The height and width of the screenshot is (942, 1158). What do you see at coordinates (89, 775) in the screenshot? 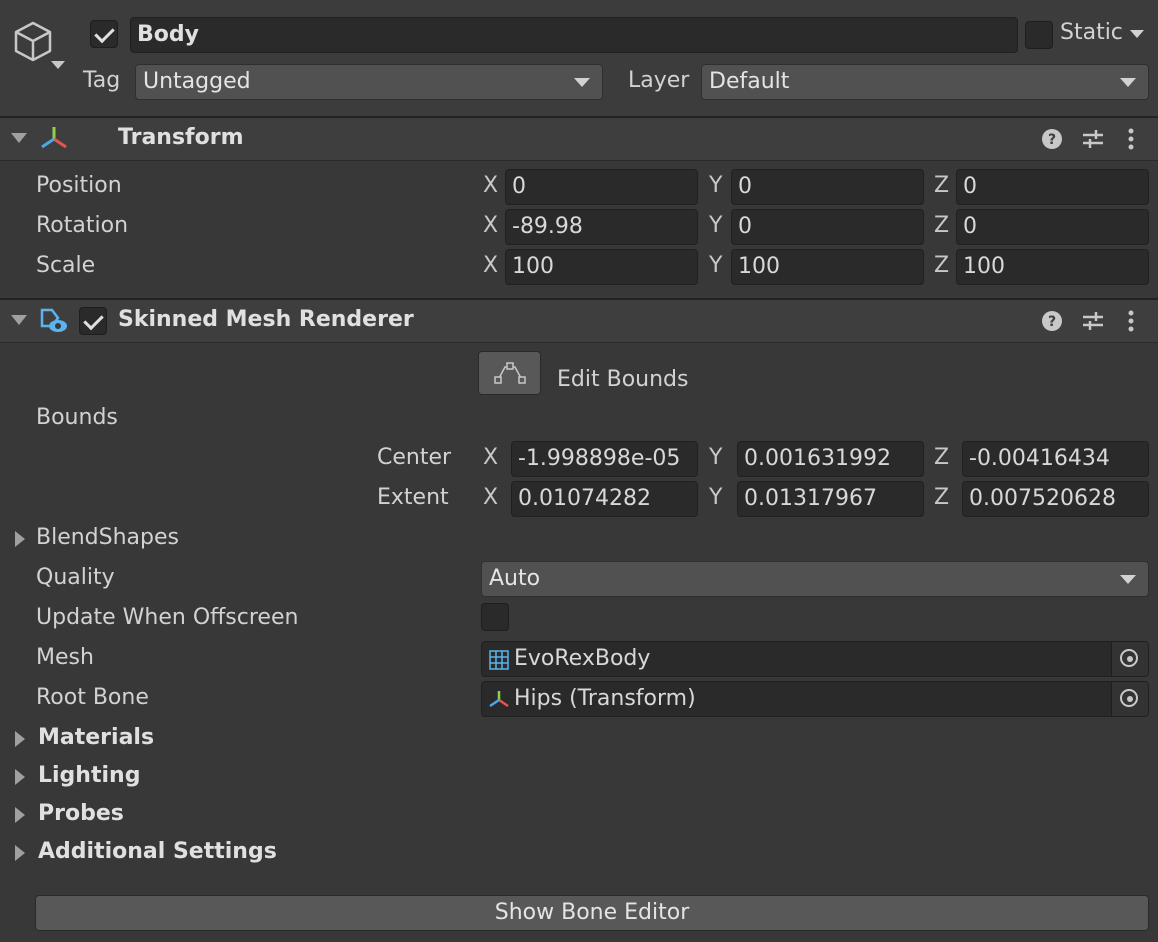
I see `lighting-label: Lighting` at bounding box center [89, 775].